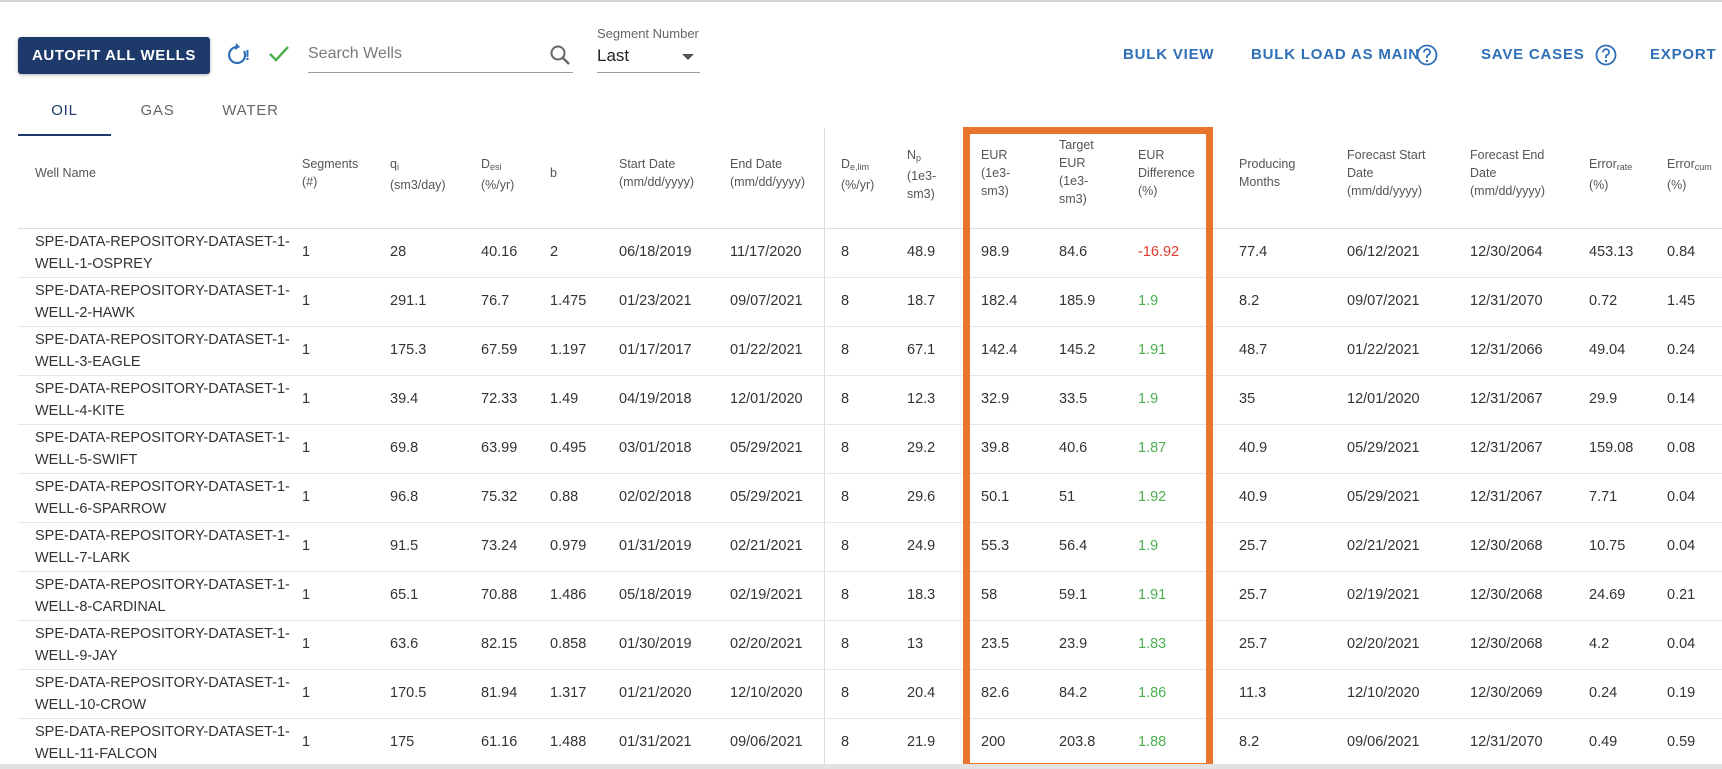 Image resolution: width=1722 pixels, height=769 pixels. I want to click on qi-cell: 65.1, so click(404, 595).